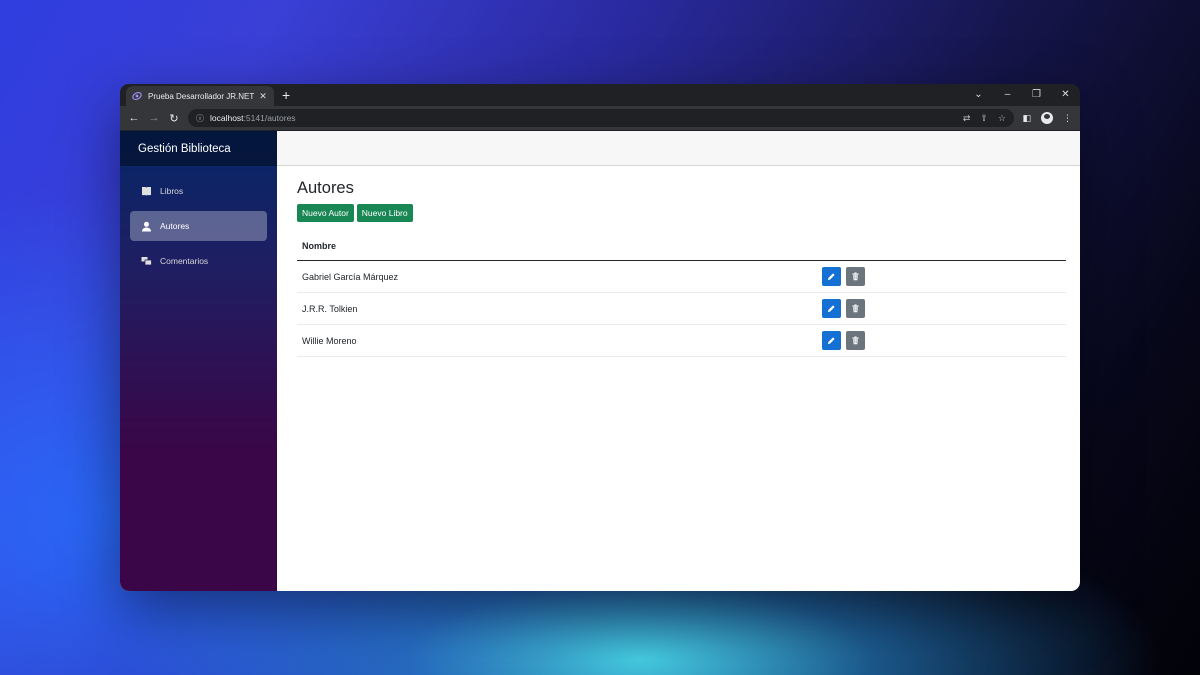 The height and width of the screenshot is (675, 1200). What do you see at coordinates (1065, 94) in the screenshot?
I see `close-window-button: ✕` at bounding box center [1065, 94].